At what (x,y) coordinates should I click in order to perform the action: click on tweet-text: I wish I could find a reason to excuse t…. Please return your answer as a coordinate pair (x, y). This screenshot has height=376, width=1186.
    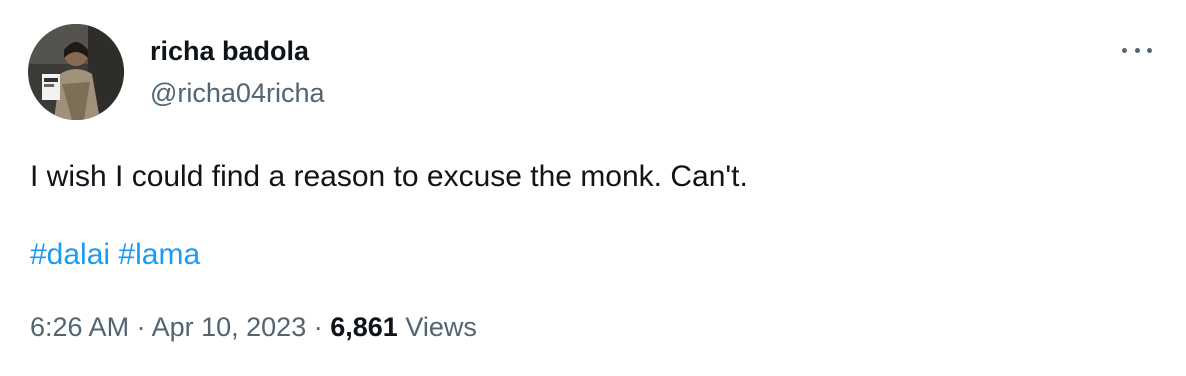
    Looking at the image, I should click on (389, 176).